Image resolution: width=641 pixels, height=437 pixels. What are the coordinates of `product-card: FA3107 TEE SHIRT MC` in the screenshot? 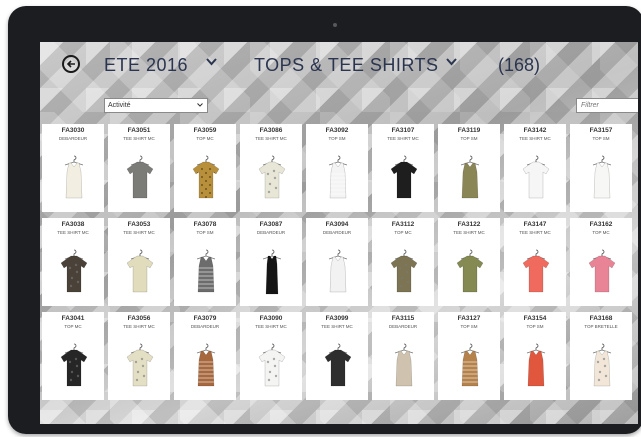 It's located at (403, 168).